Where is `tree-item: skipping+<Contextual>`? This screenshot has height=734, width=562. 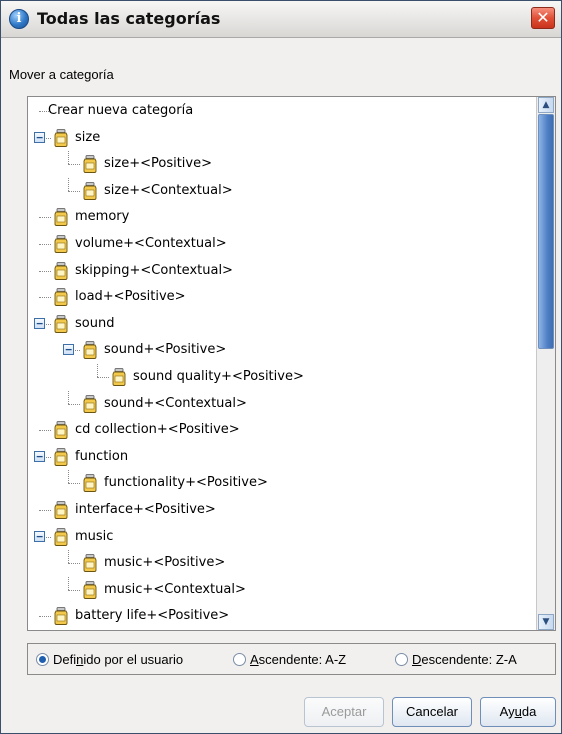
tree-item: skipping+<Contextual> is located at coordinates (282, 271).